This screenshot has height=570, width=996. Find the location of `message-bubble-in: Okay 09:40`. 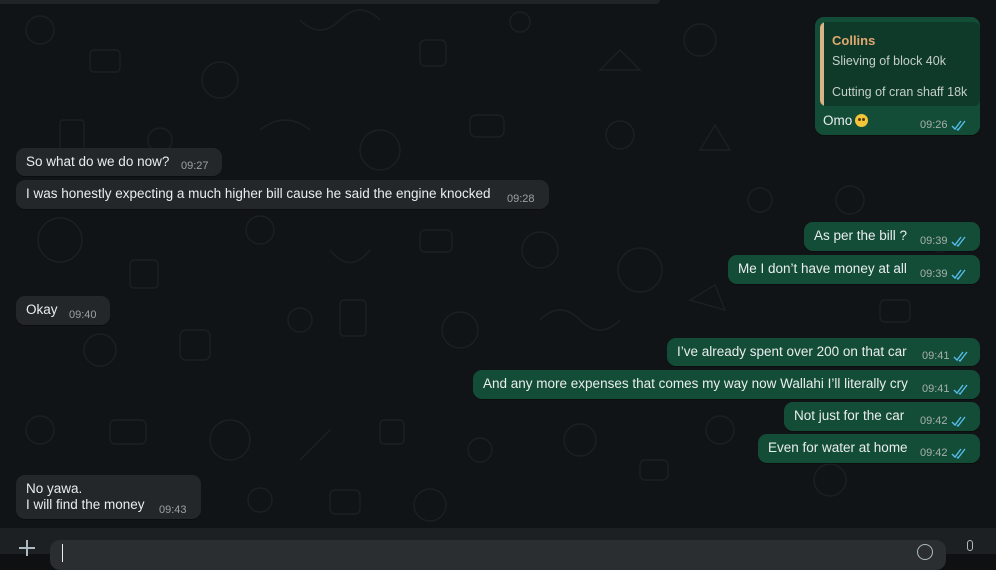

message-bubble-in: Okay 09:40 is located at coordinates (63, 310).